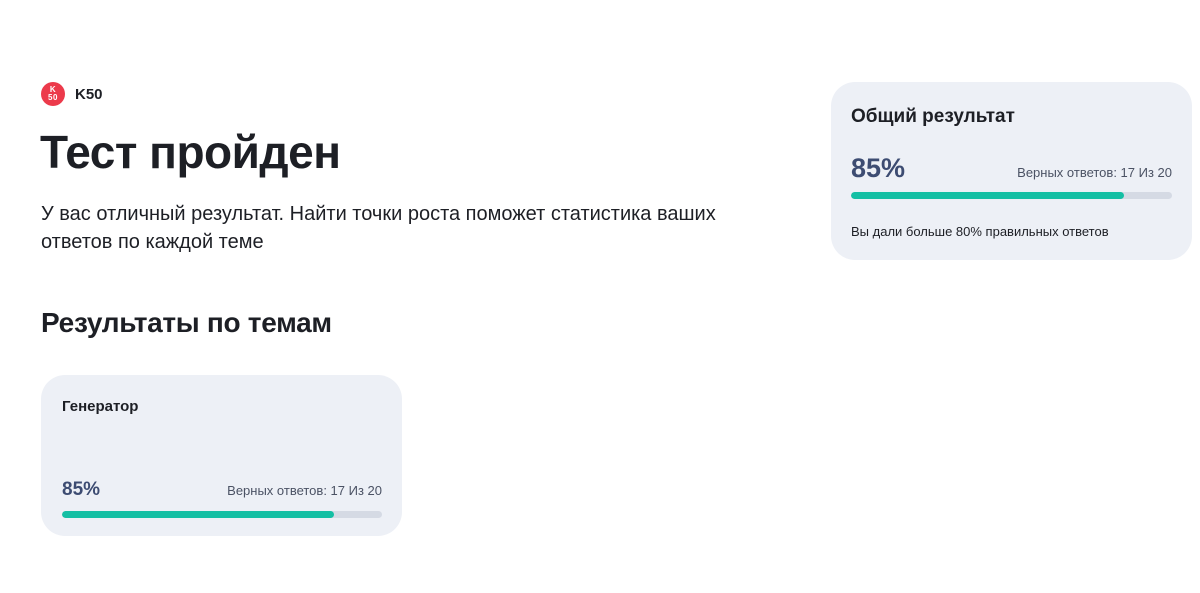  I want to click on topic-progress-bar, so click(222, 514).